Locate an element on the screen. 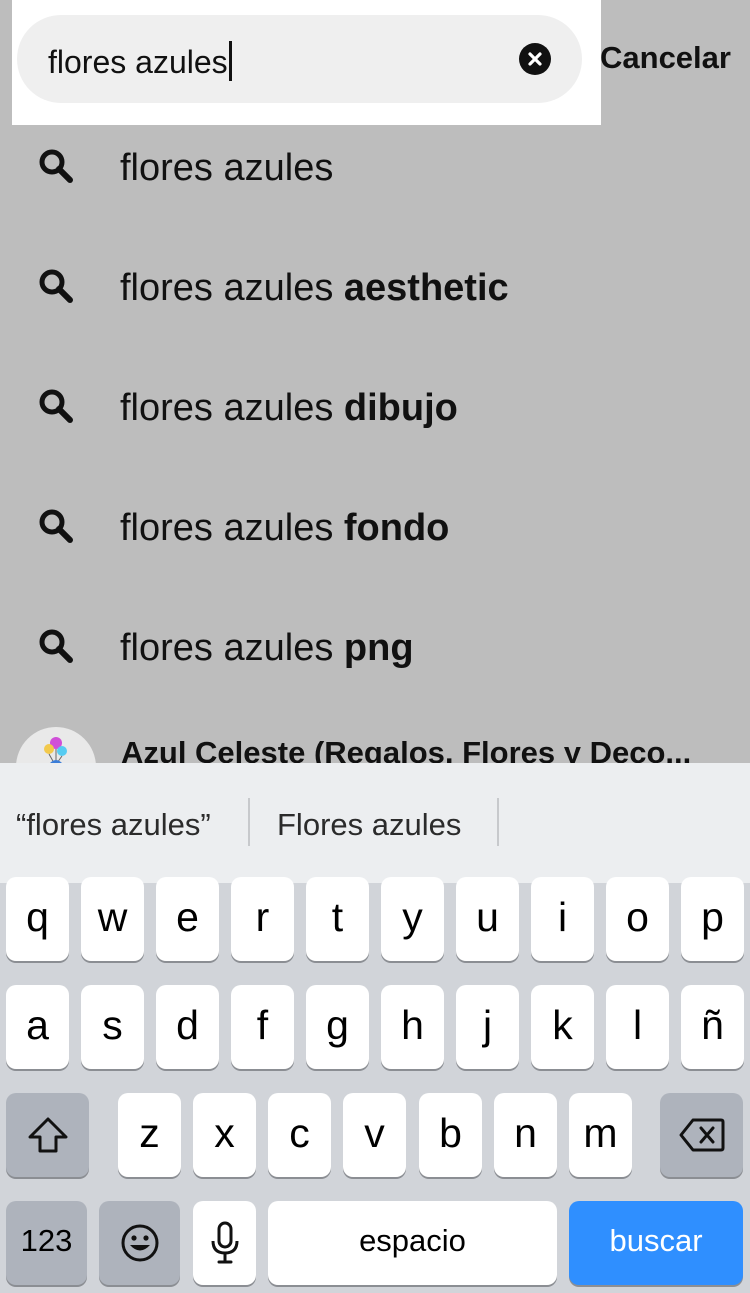 This screenshot has height=1293, width=750. predictive-bar: “flores azules” Flores azules is located at coordinates (375, 823).